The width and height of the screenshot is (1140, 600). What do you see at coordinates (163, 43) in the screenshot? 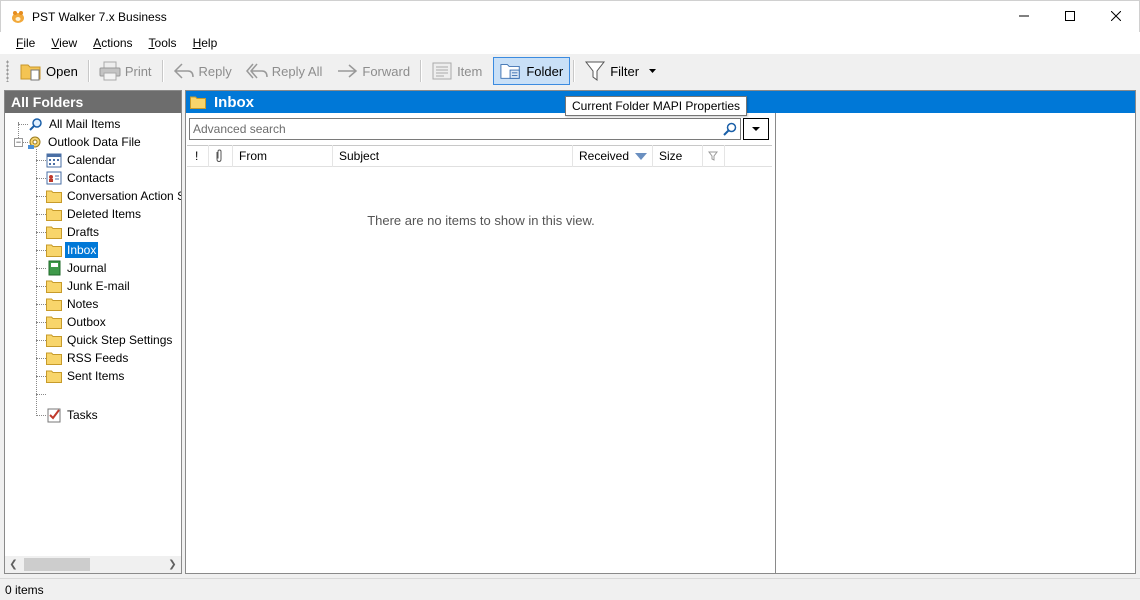
I see `menu-tools: Tools` at bounding box center [163, 43].